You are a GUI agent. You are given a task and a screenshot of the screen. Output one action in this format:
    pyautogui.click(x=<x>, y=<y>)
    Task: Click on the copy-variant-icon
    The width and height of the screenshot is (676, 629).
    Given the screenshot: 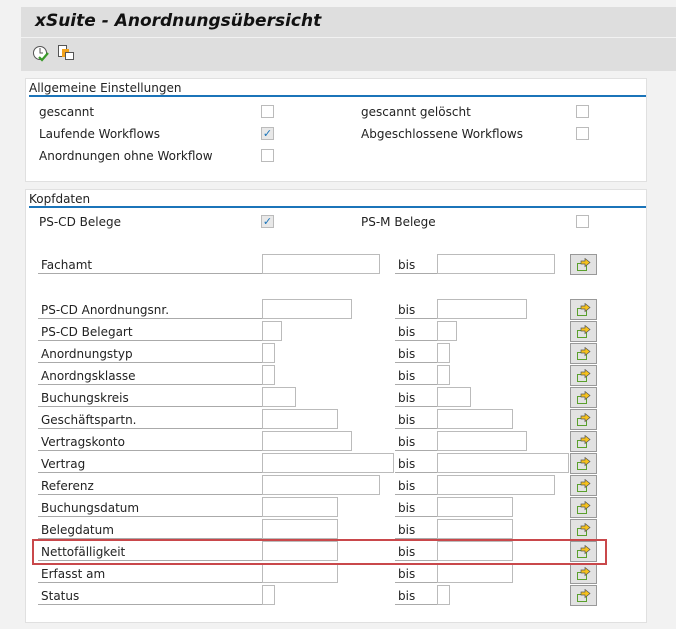 What is the action you would take?
    pyautogui.click(x=66, y=54)
    